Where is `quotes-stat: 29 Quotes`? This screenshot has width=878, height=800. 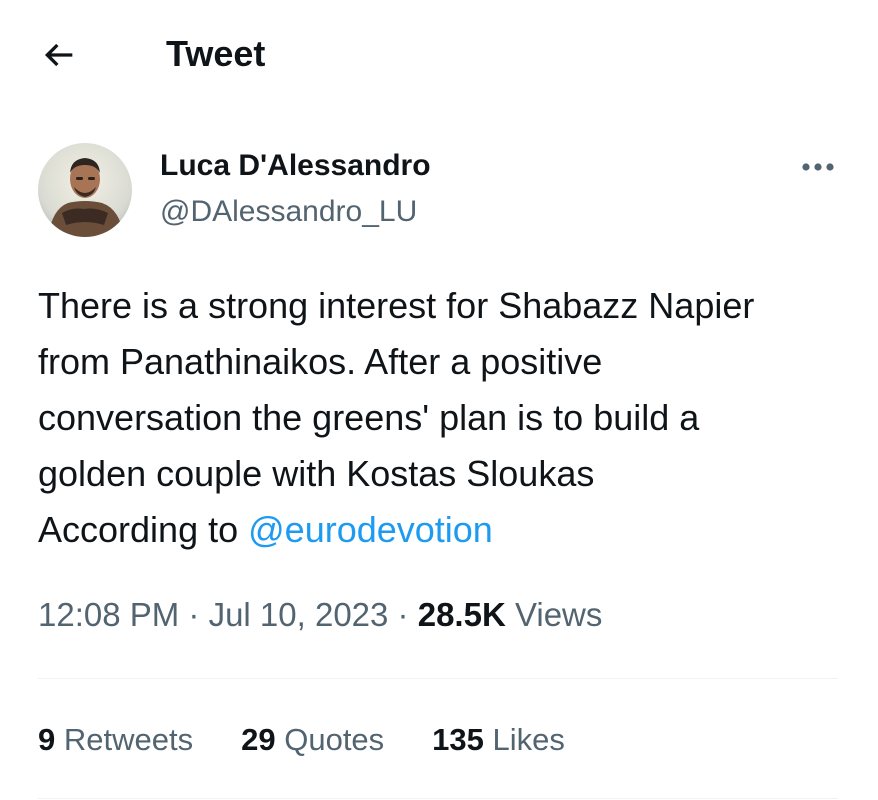 quotes-stat: 29 Quotes is located at coordinates (312, 740).